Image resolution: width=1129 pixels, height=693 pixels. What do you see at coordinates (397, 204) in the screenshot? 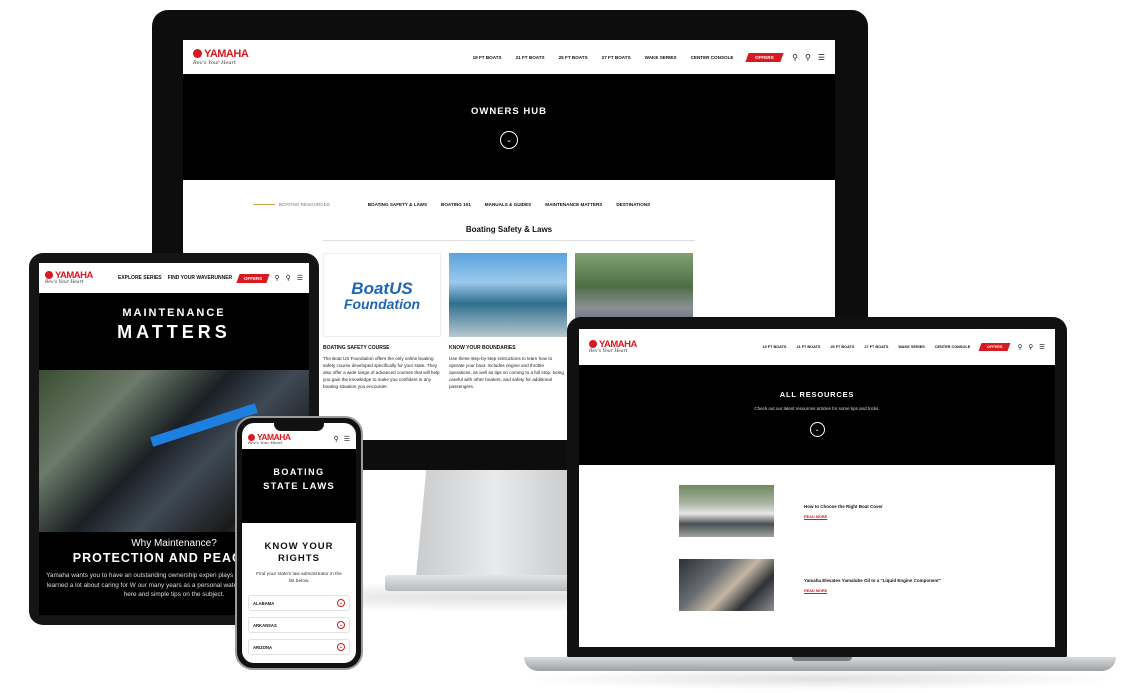
I see `subnav-safety-laws: BOATING SAFETY & LAWS` at bounding box center [397, 204].